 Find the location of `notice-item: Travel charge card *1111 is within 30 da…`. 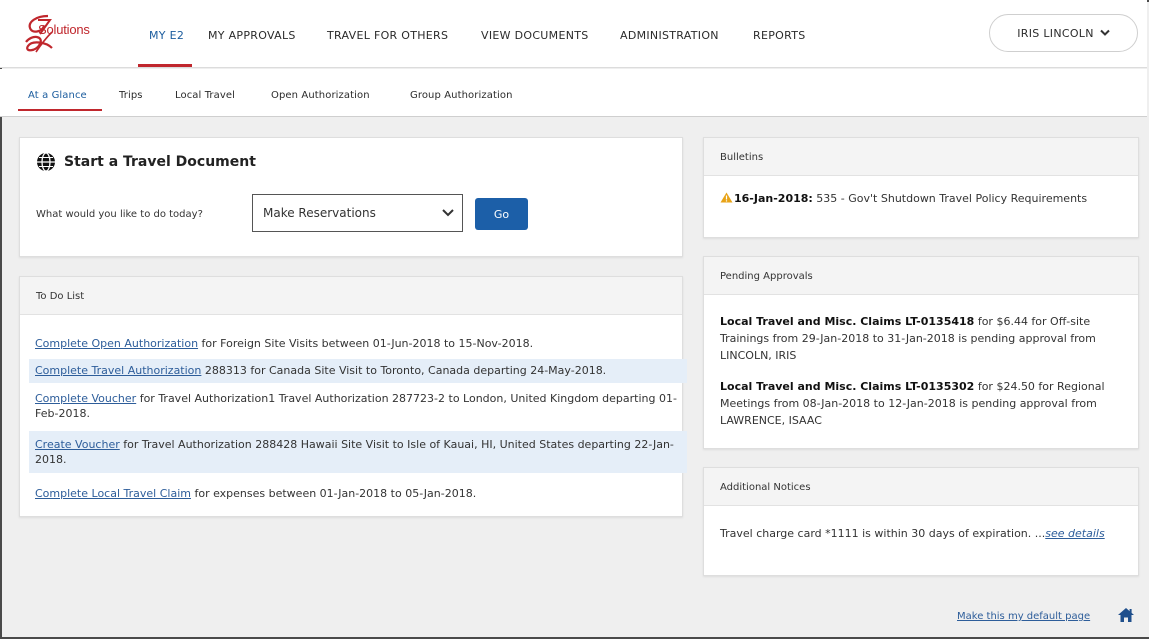

notice-item: Travel charge card *1111 is within 30 da… is located at coordinates (925, 534).